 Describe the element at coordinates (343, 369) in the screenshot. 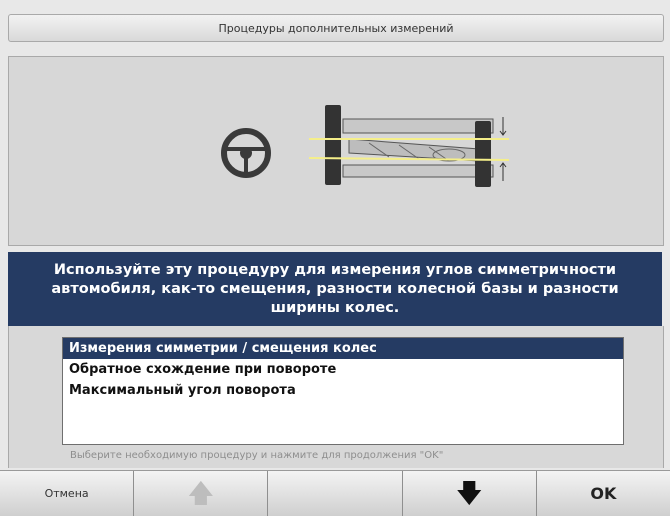

I see `list-item-toe-out-on-turns: Обратное схождение при повороте` at that location.